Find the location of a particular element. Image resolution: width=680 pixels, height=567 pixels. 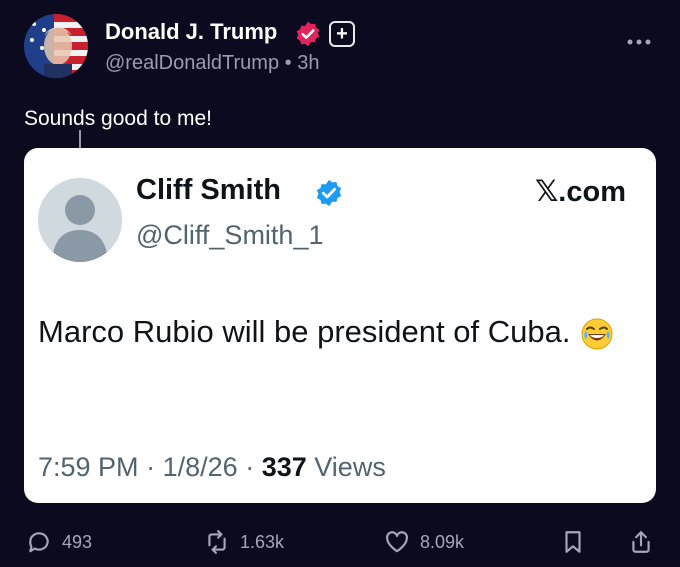

laughing-emoji-icon is located at coordinates (597, 334).